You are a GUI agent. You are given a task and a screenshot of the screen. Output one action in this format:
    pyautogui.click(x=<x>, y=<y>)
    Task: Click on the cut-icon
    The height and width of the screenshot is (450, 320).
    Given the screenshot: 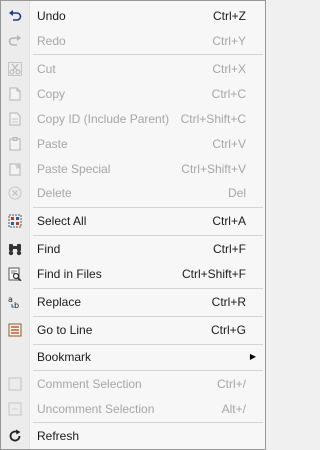 What is the action you would take?
    pyautogui.click(x=15, y=69)
    